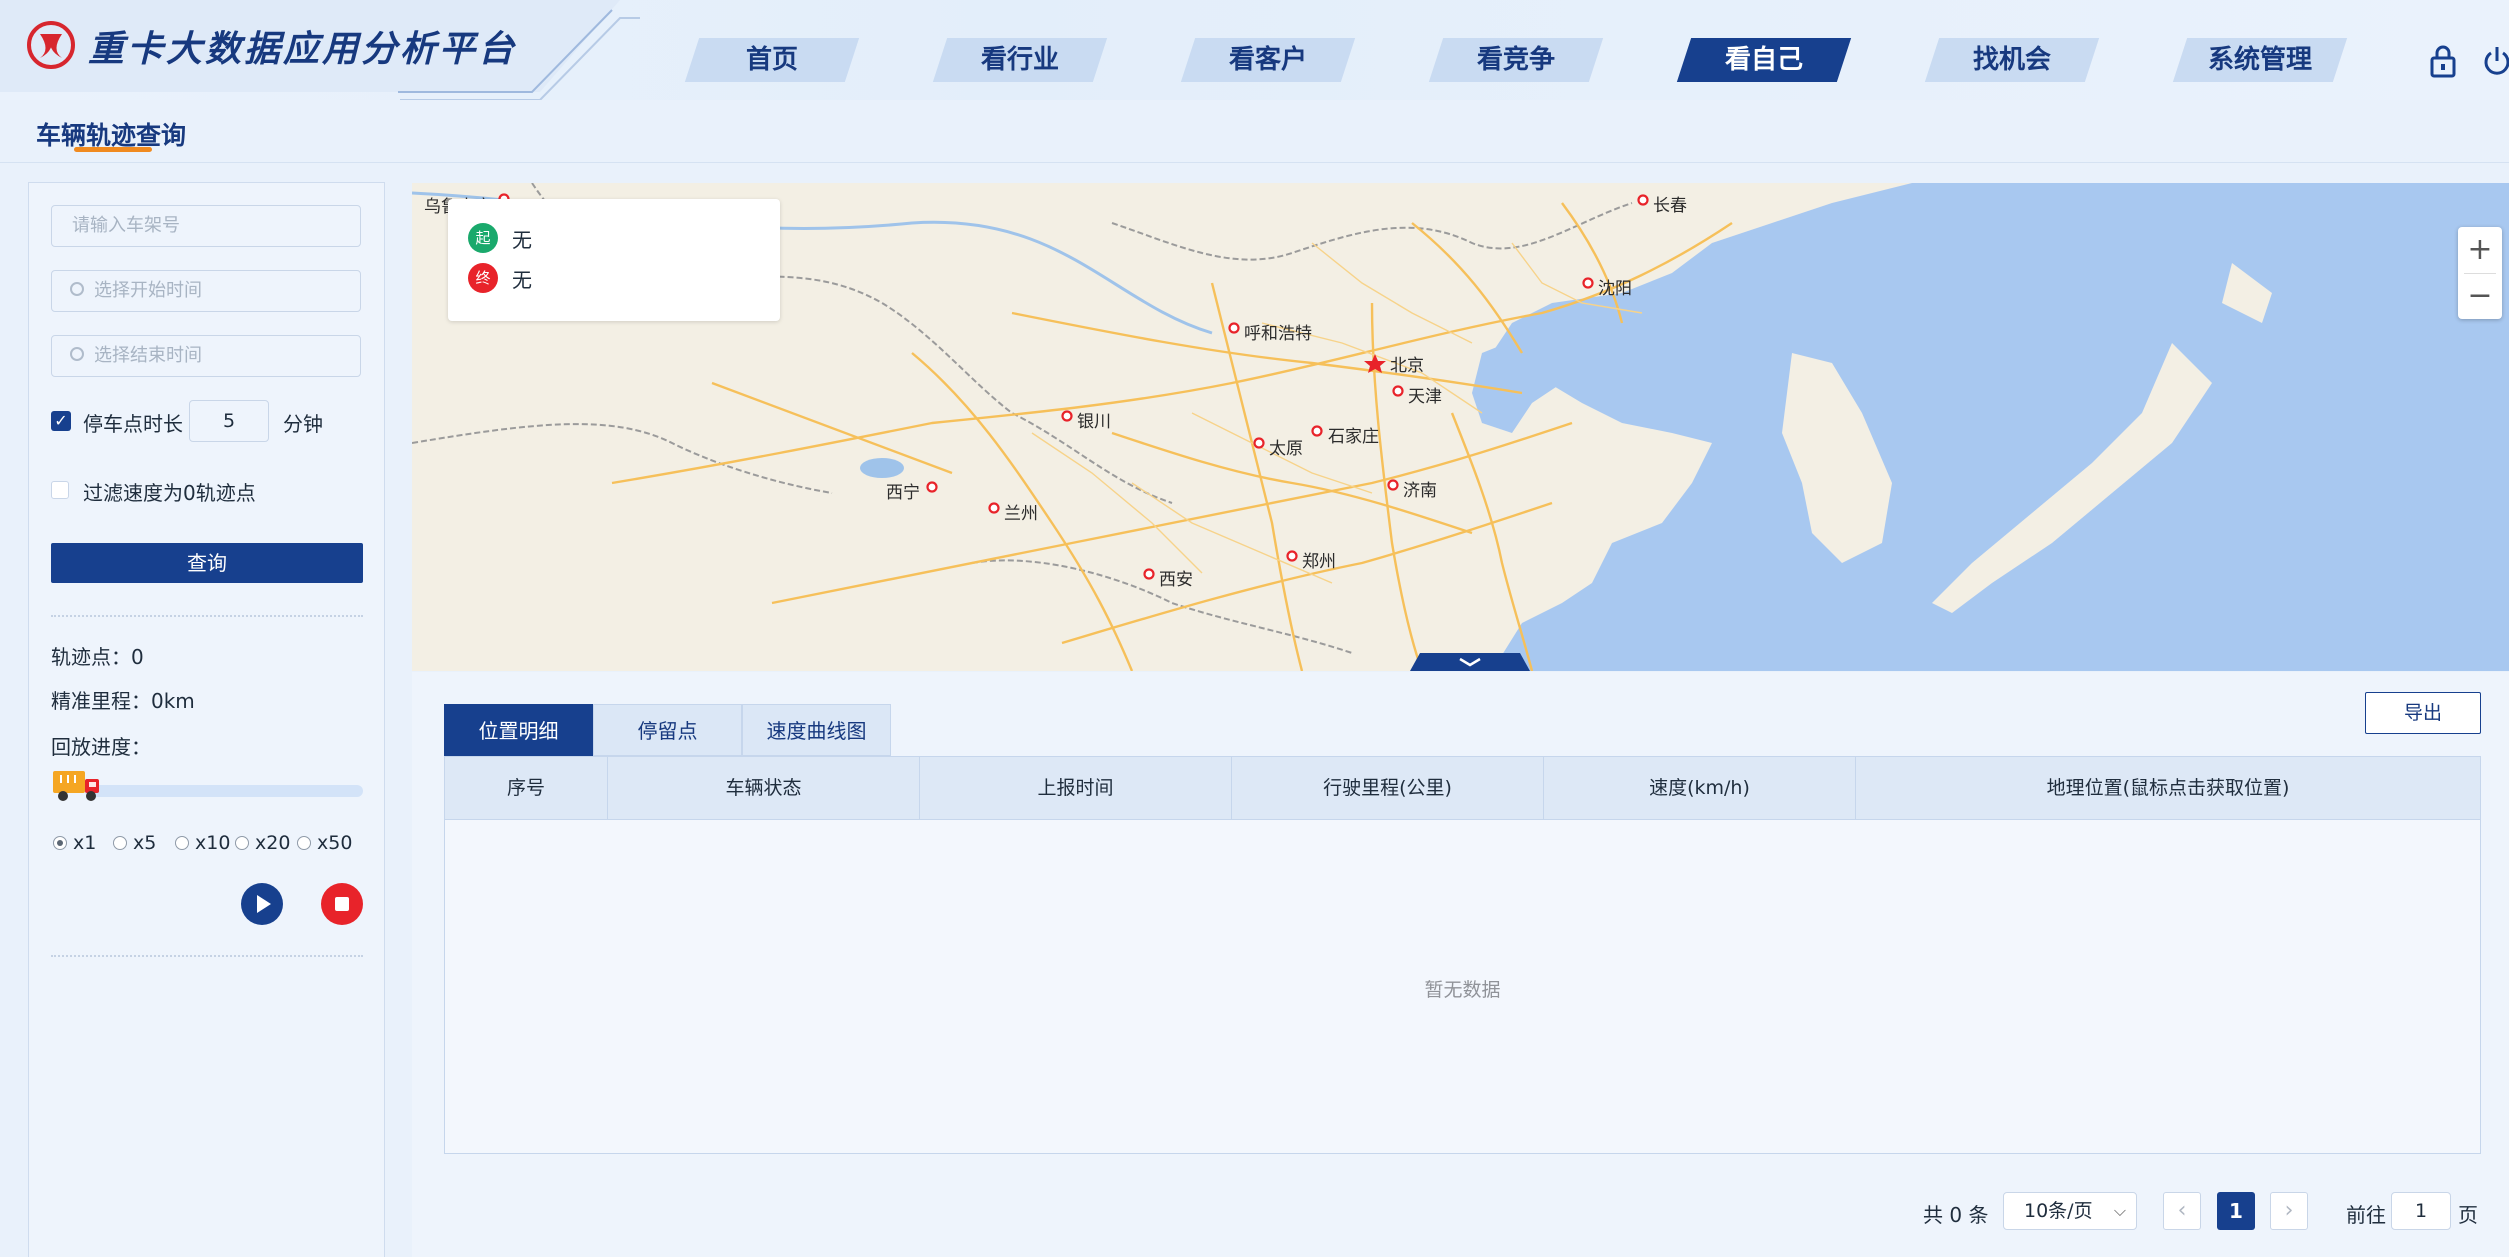  Describe the element at coordinates (2480, 250) in the screenshot. I see `zoom-in-button: +` at that location.